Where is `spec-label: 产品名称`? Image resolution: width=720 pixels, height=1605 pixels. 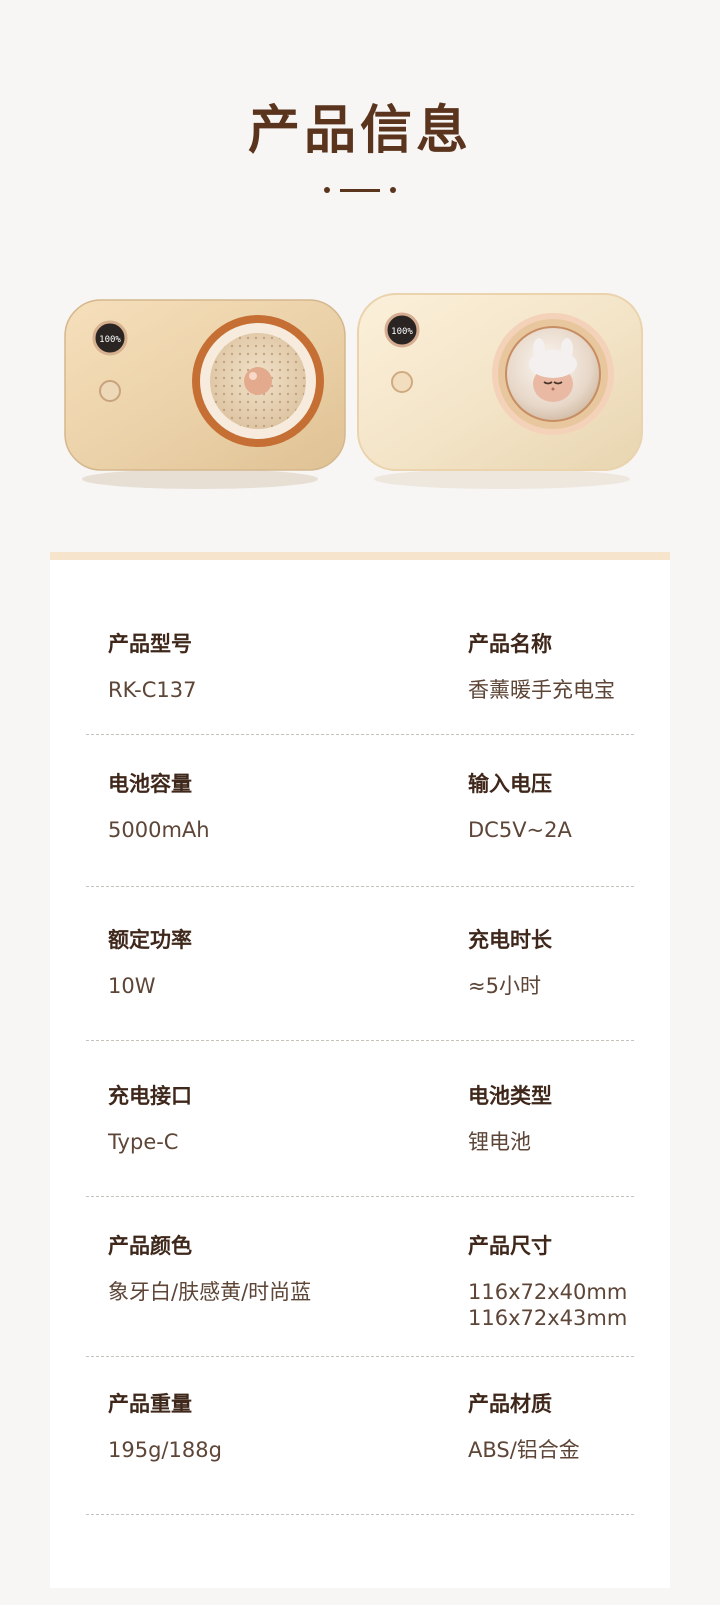 spec-label: 产品名称 is located at coordinates (510, 644).